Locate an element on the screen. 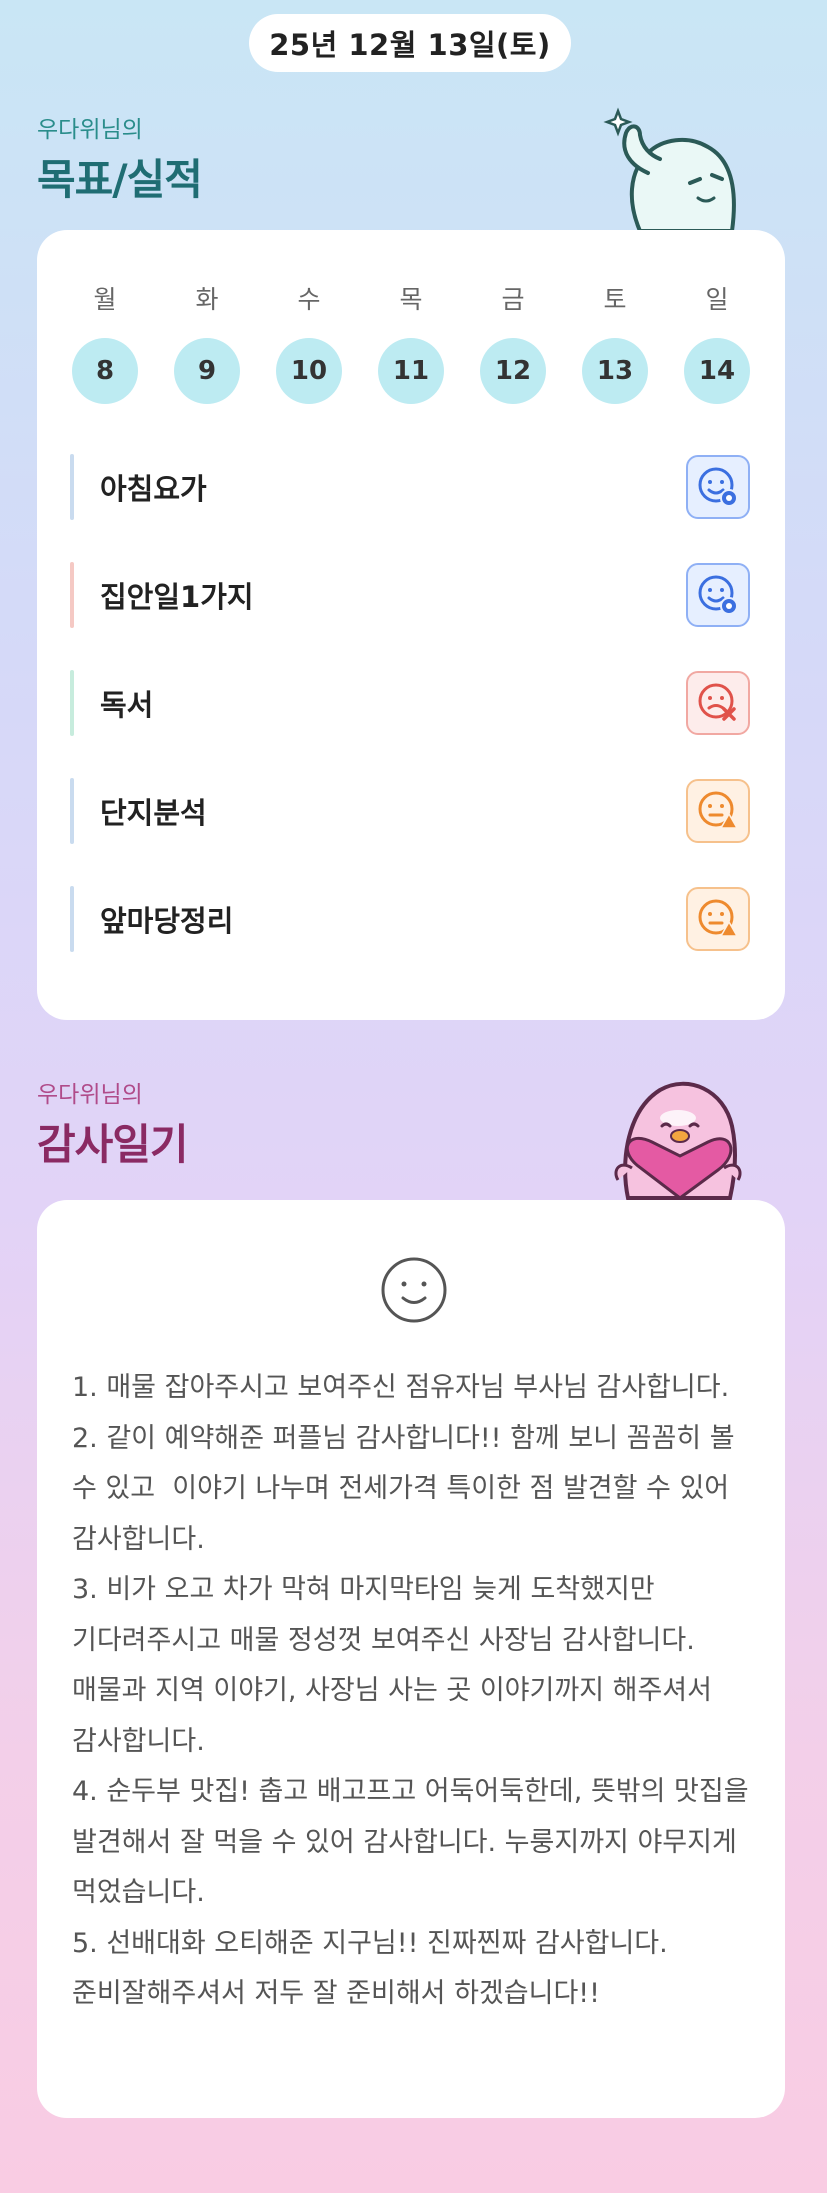  day-of-week: 토 is located at coordinates (615, 299).